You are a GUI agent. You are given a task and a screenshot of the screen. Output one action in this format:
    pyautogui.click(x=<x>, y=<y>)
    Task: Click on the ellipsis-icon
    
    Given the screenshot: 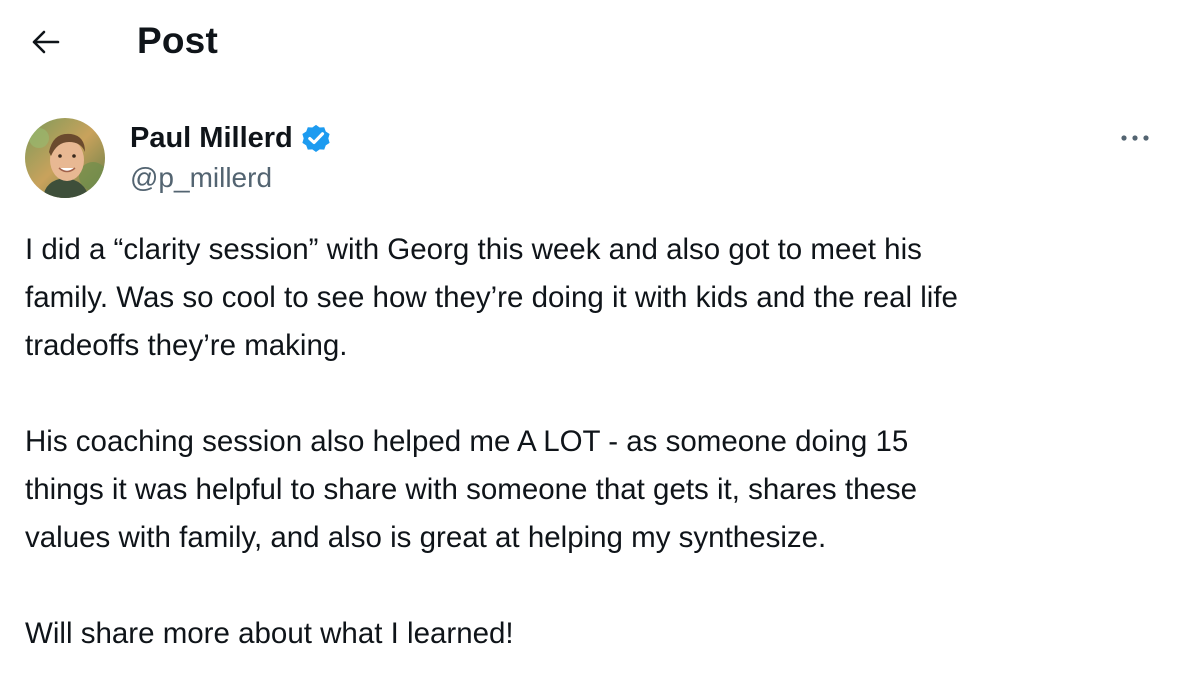 What is the action you would take?
    pyautogui.click(x=1135, y=138)
    